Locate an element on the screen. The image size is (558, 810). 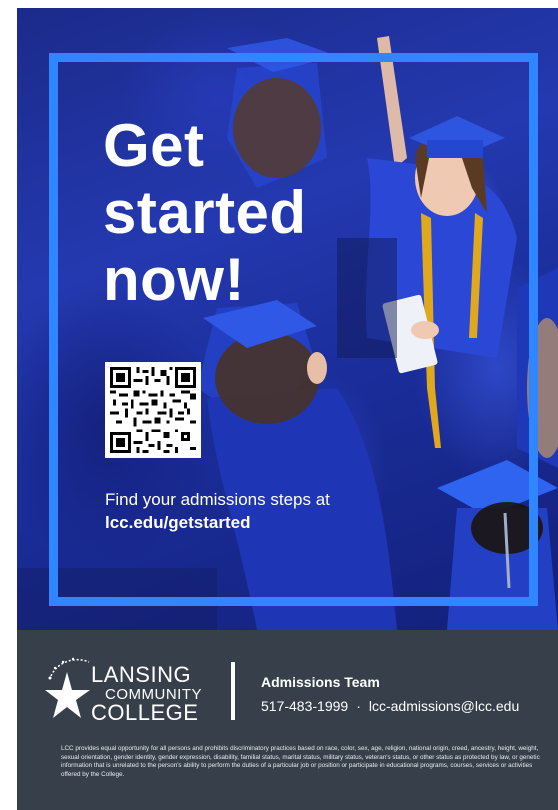
college-logo: LANSING COMMUNITY COLLEGE is located at coordinates (134, 690).